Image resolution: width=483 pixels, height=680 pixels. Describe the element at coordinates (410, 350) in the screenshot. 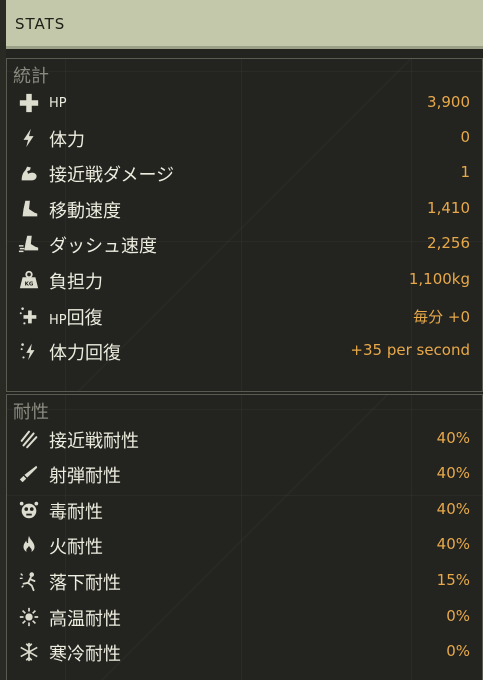

I see `stat-value: +35 per second` at that location.